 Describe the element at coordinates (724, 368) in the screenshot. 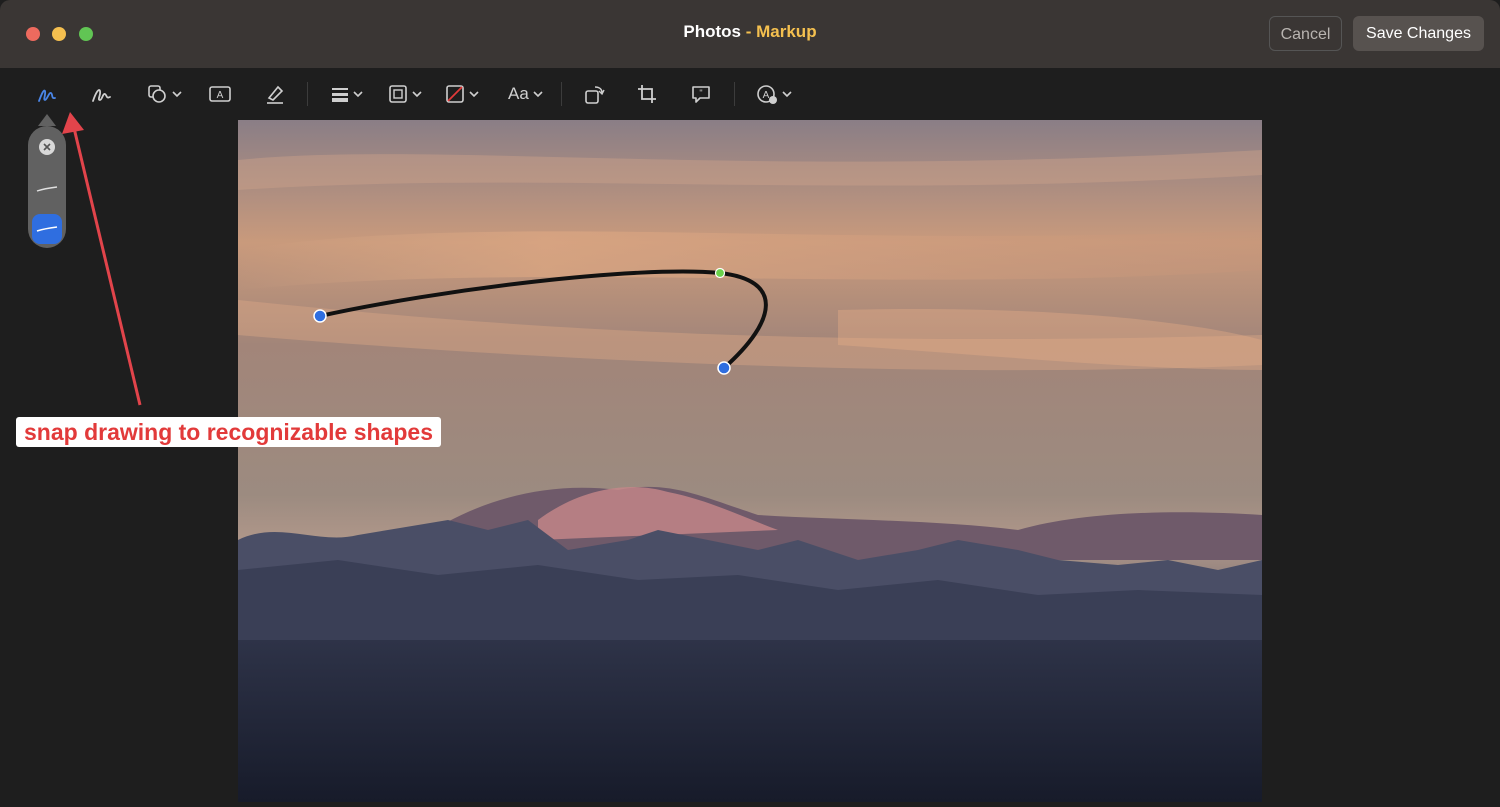

I see `stroke-end-handle` at that location.